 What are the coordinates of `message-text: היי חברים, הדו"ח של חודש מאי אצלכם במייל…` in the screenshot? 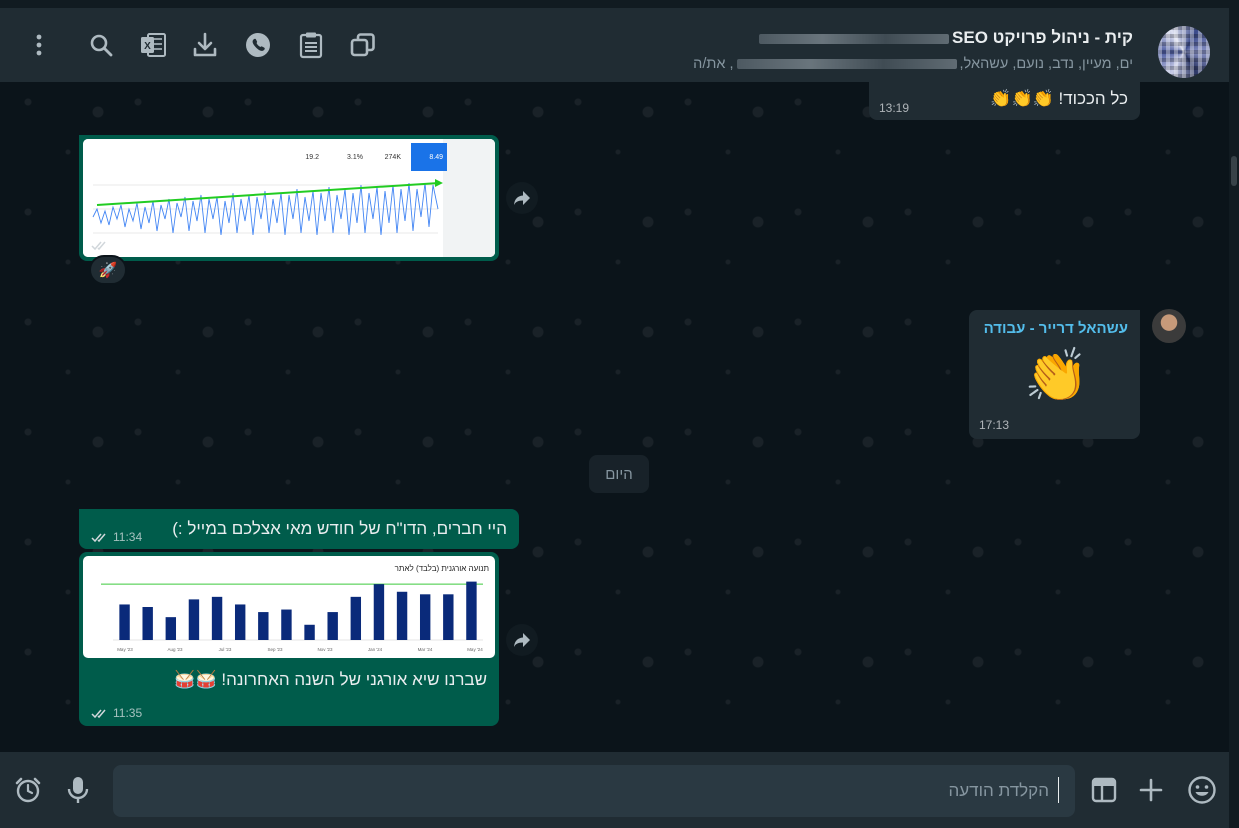 It's located at (339, 528).